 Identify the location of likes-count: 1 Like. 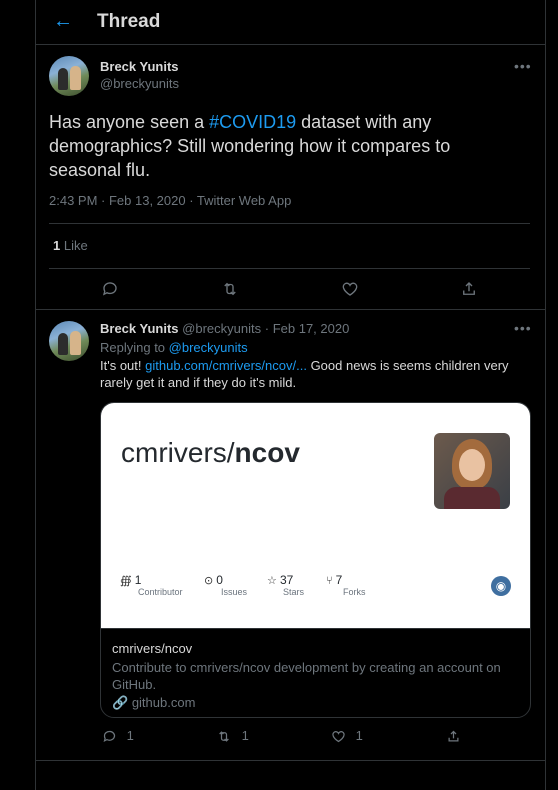
(70, 245).